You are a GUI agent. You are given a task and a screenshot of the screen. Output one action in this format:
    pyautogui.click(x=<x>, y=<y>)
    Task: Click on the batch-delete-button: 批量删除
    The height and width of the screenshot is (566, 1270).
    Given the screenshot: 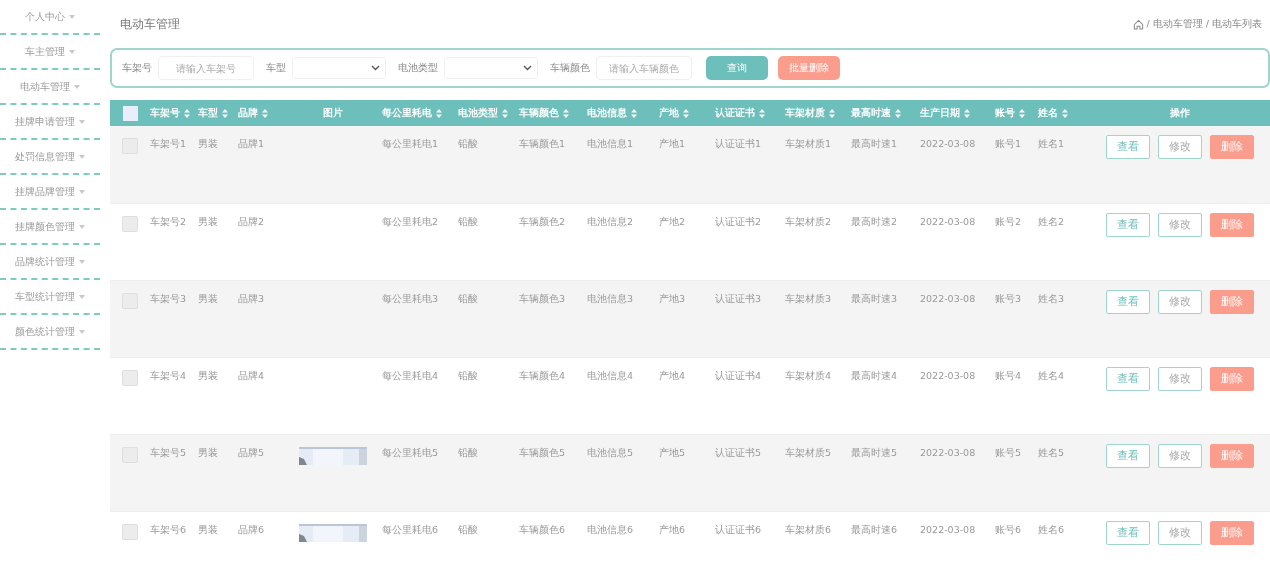 What is the action you would take?
    pyautogui.click(x=809, y=68)
    